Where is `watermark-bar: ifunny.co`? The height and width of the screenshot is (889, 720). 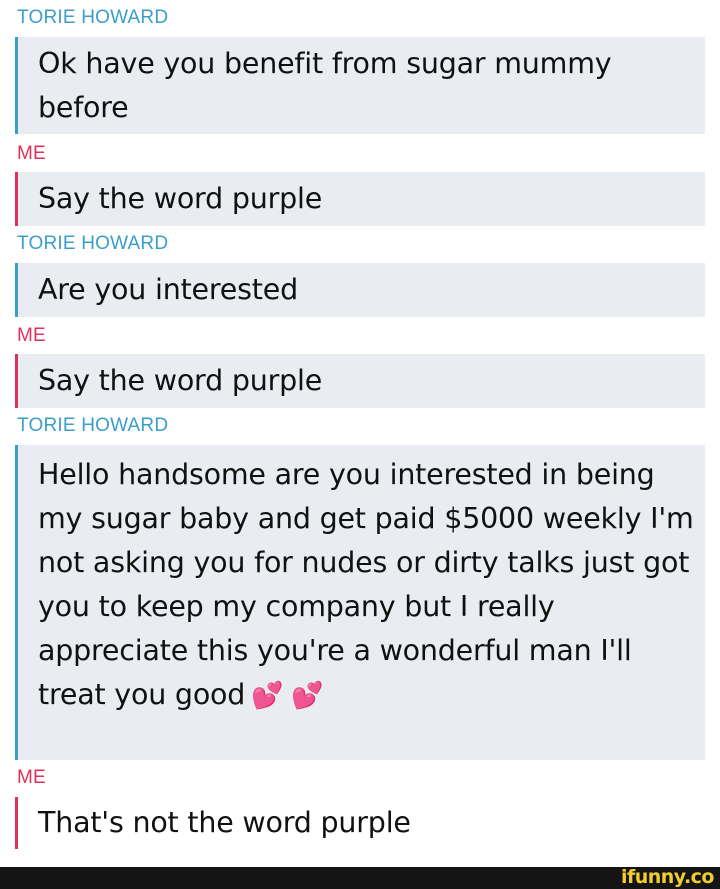 watermark-bar: ifunny.co is located at coordinates (360, 878).